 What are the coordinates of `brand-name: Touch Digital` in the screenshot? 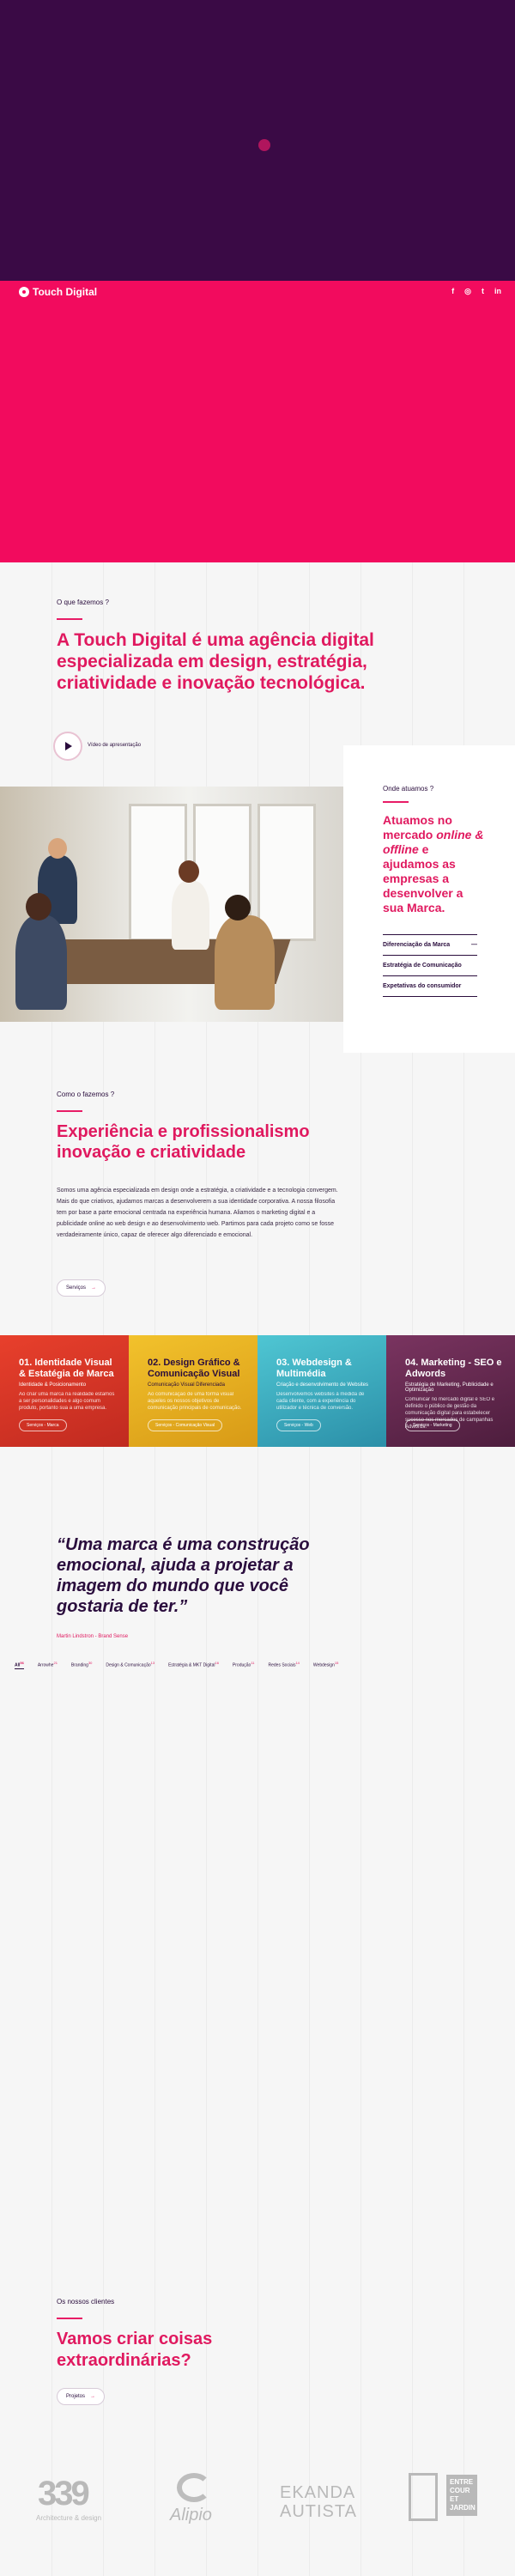 It's located at (65, 292).